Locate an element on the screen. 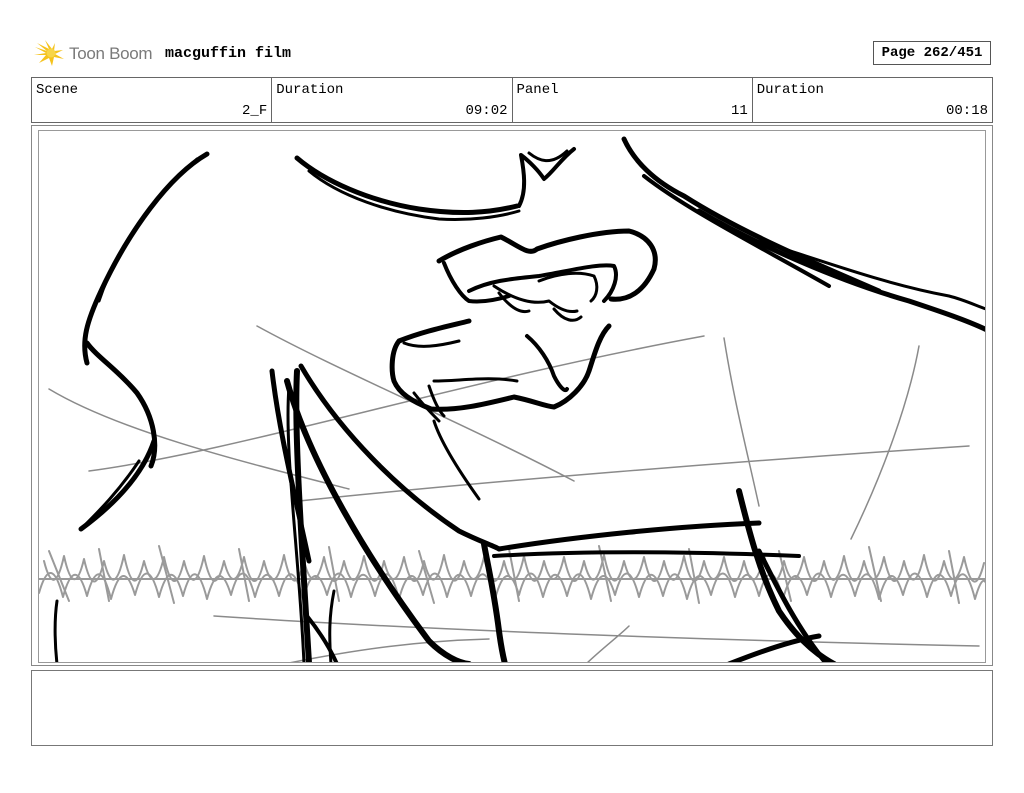 The width and height of the screenshot is (1024, 793). toon-boom-star-icon is located at coordinates (49, 53).